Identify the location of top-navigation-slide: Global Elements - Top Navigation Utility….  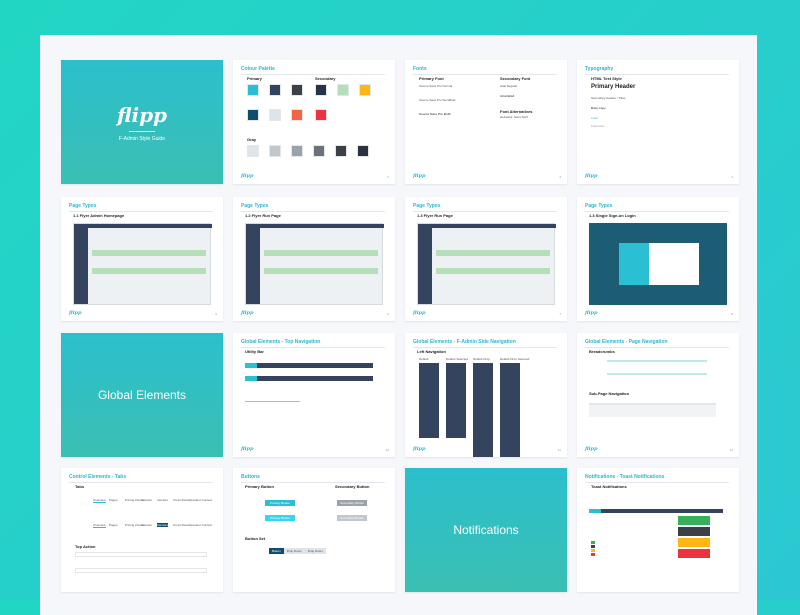
(314, 395).